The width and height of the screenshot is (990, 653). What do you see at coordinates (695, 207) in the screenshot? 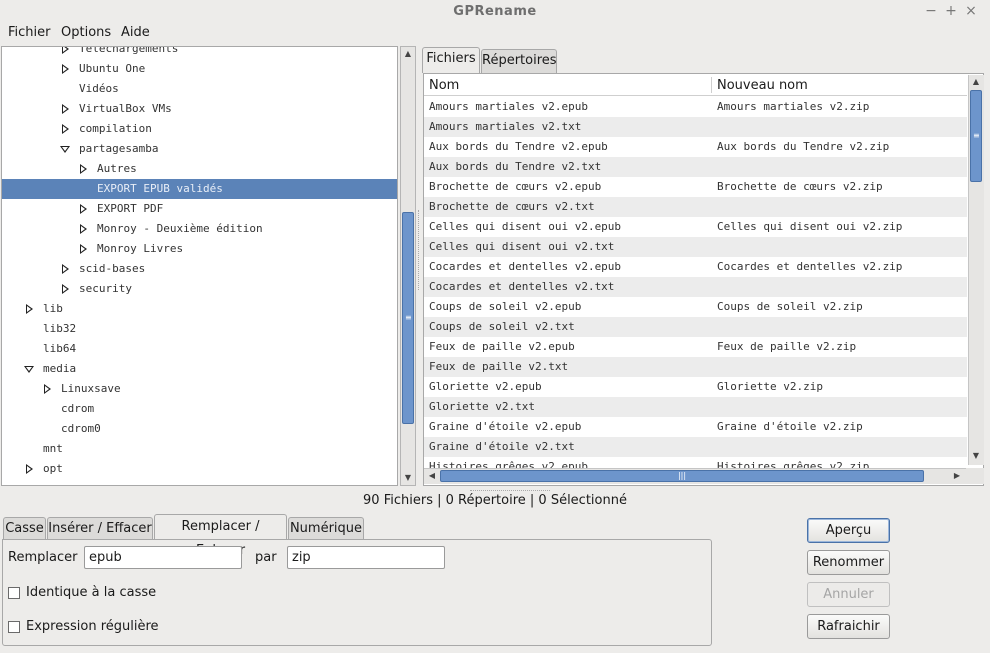
I see `file-row: Brochette de cœurs v2.txt` at bounding box center [695, 207].